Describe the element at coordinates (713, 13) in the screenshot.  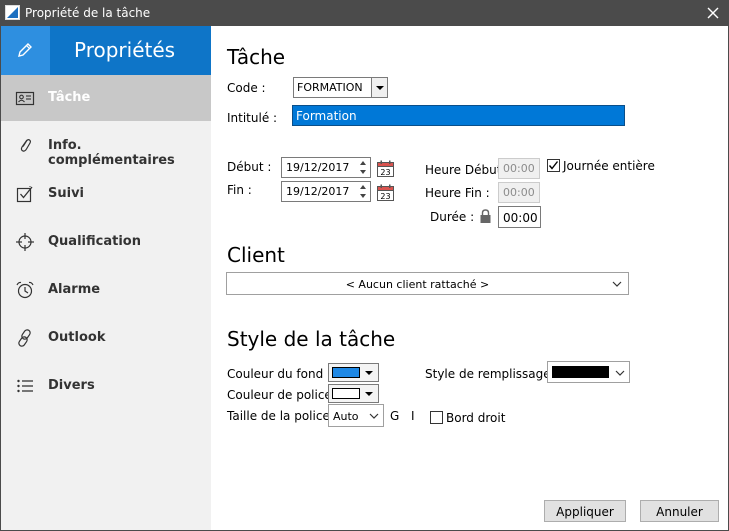
I see `close-icon` at that location.